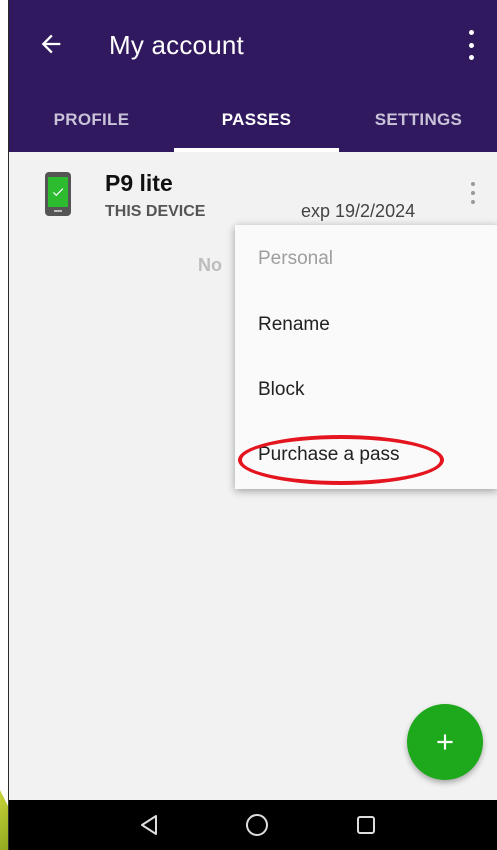 The height and width of the screenshot is (850, 497). What do you see at coordinates (329, 455) in the screenshot?
I see `menu-item-purchase-pass: Purchase a pass` at bounding box center [329, 455].